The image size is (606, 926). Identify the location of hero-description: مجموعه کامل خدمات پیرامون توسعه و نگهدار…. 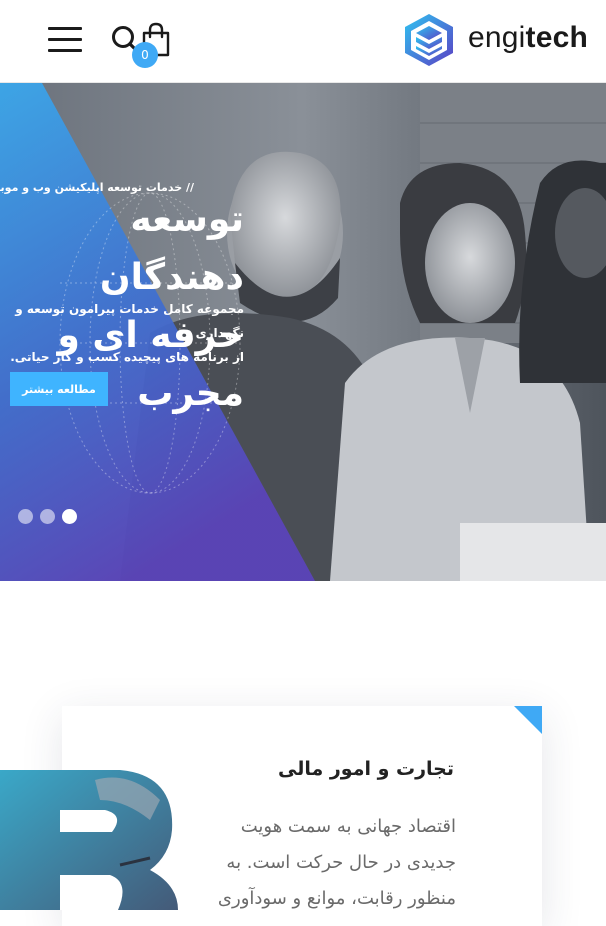
(122, 333).